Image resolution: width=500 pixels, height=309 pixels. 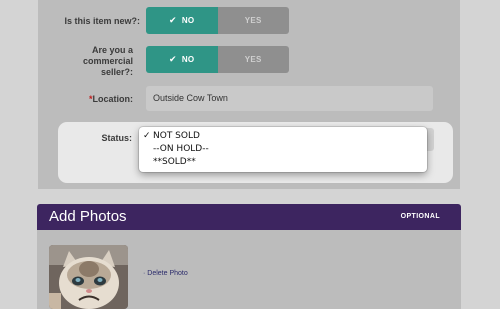 What do you see at coordinates (147, 136) in the screenshot?
I see `checkmark-icon: ✓` at bounding box center [147, 136].